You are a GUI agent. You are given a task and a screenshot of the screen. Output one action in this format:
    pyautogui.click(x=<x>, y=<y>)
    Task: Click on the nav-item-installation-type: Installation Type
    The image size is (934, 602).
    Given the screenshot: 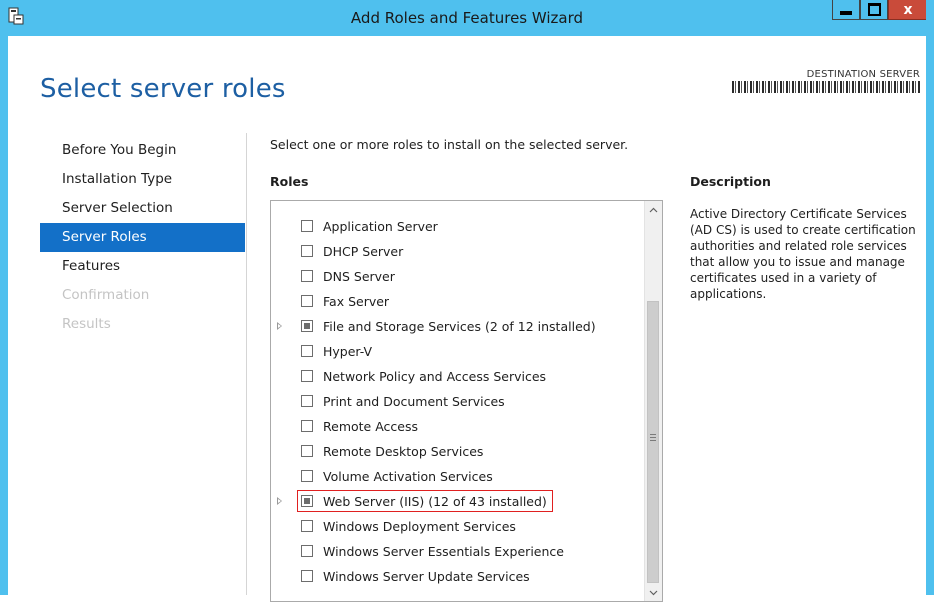 What is the action you would take?
    pyautogui.click(x=142, y=179)
    